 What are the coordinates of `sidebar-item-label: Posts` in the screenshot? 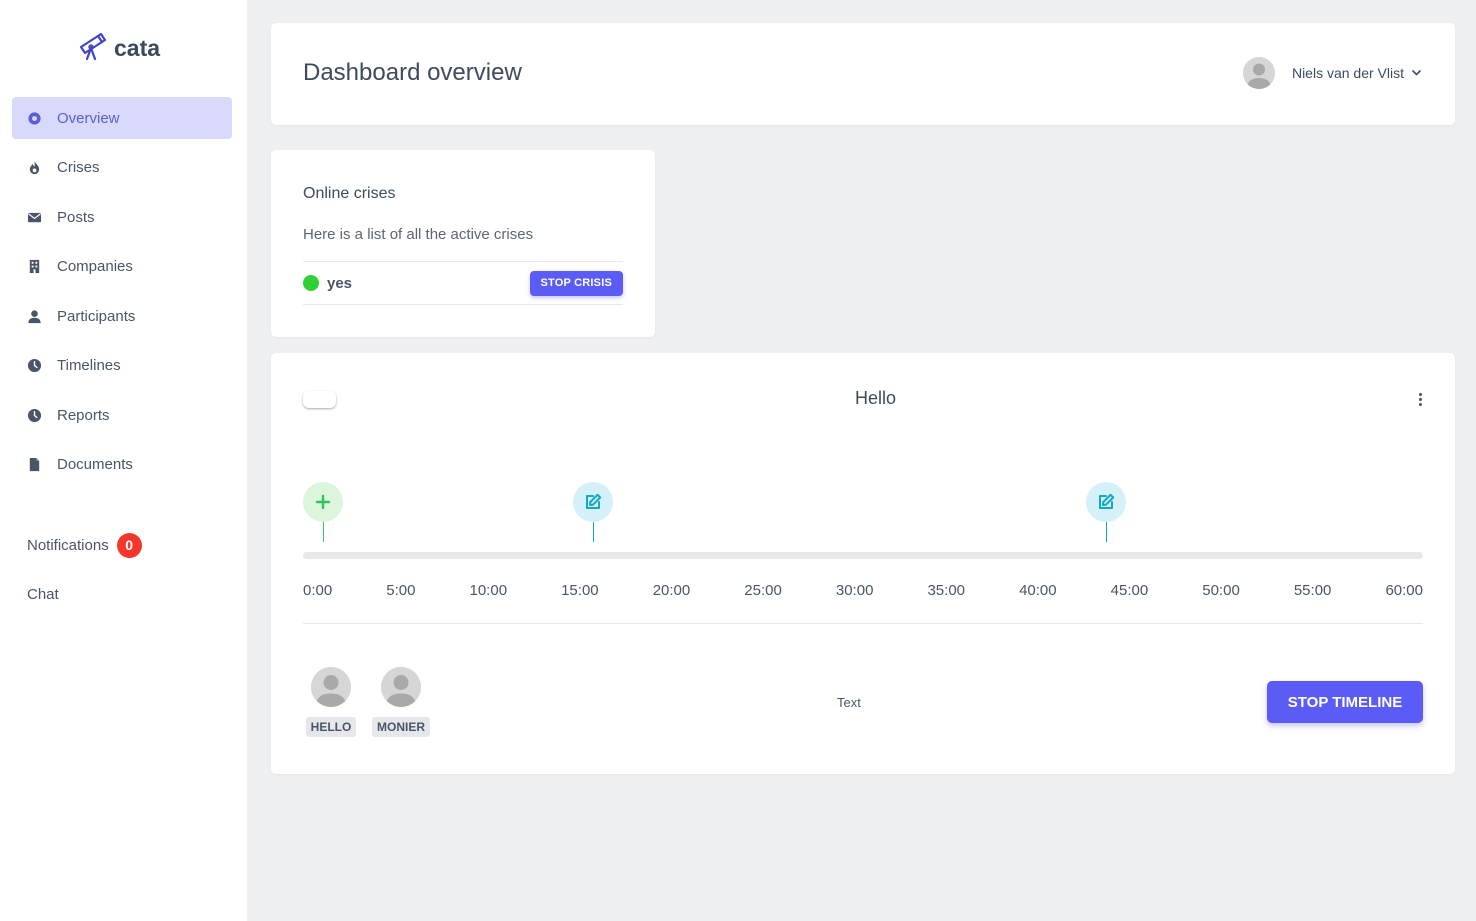 It's located at (76, 217).